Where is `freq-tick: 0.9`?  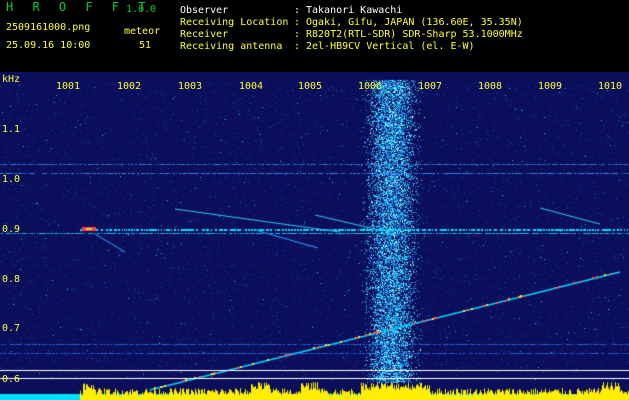 freq-tick: 0.9 is located at coordinates (11, 229).